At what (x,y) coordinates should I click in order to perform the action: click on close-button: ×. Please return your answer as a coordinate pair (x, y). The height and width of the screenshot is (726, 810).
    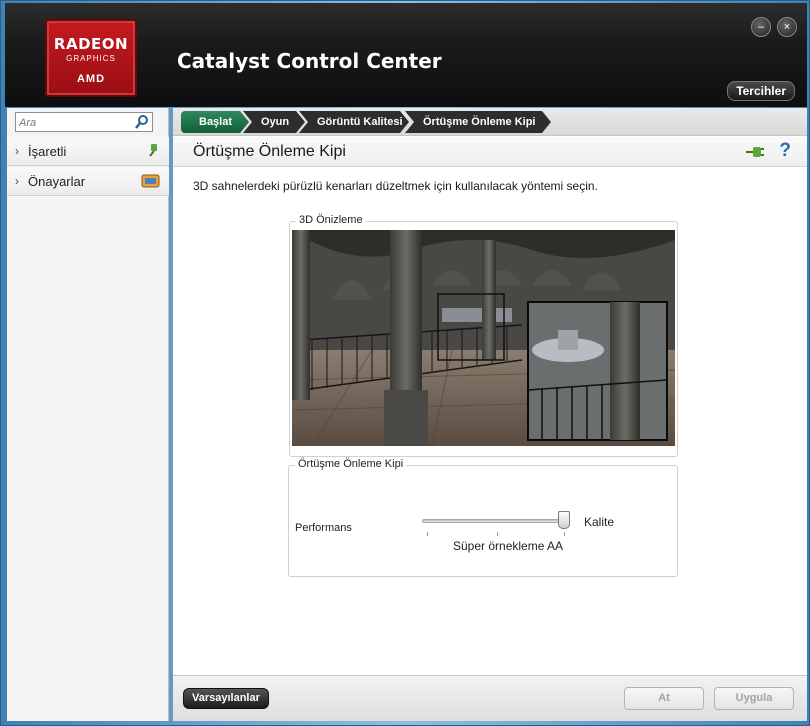
    Looking at the image, I should click on (787, 27).